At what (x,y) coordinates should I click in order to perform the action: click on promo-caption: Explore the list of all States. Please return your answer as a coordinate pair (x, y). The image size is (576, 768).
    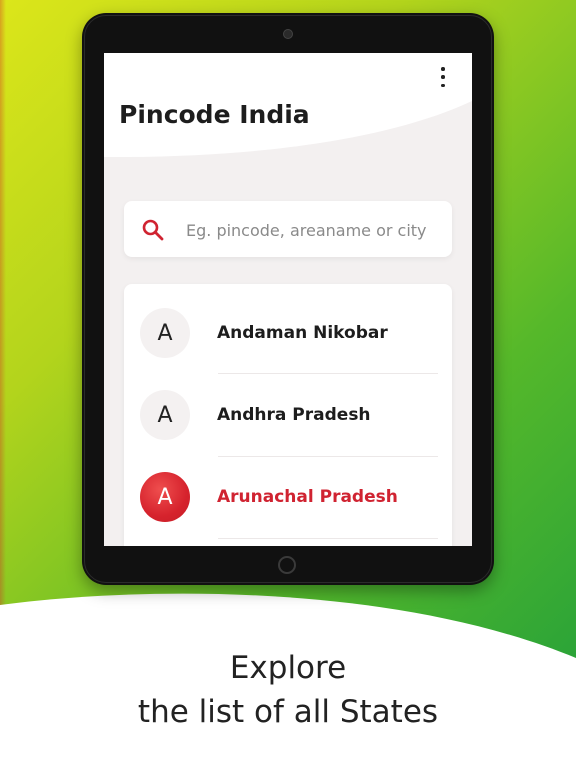
    Looking at the image, I should click on (288, 690).